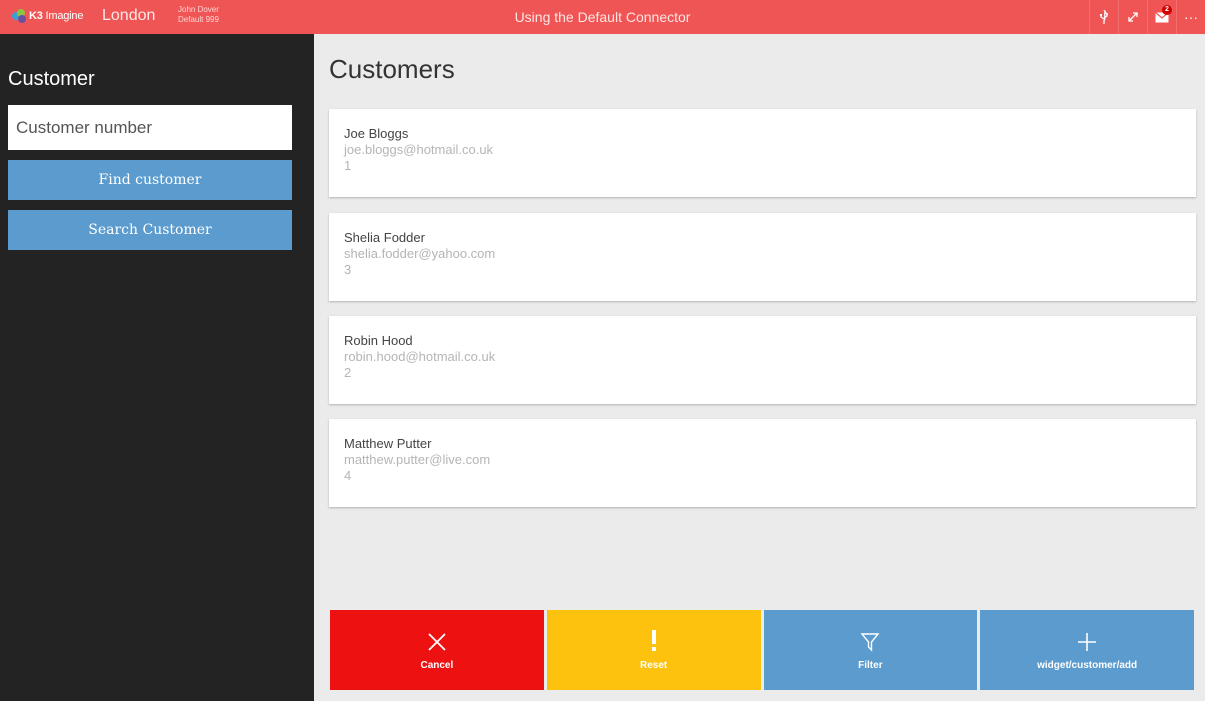  What do you see at coordinates (420, 356) in the screenshot?
I see `customer-email: robin.hood@hotmail.co.uk` at bounding box center [420, 356].